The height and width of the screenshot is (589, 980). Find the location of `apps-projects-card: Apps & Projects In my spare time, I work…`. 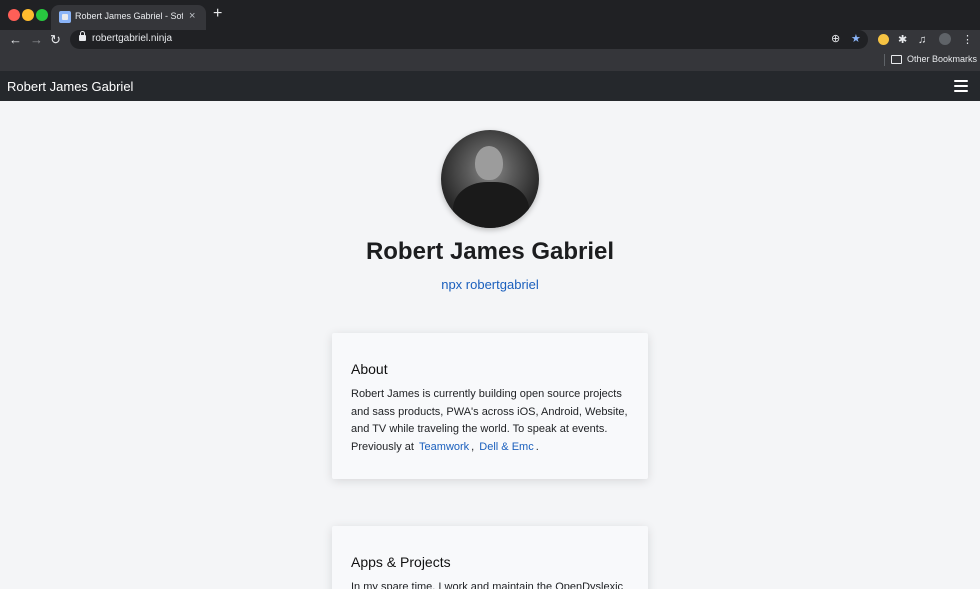

apps-projects-card: Apps & Projects In my spare time, I work… is located at coordinates (490, 557).